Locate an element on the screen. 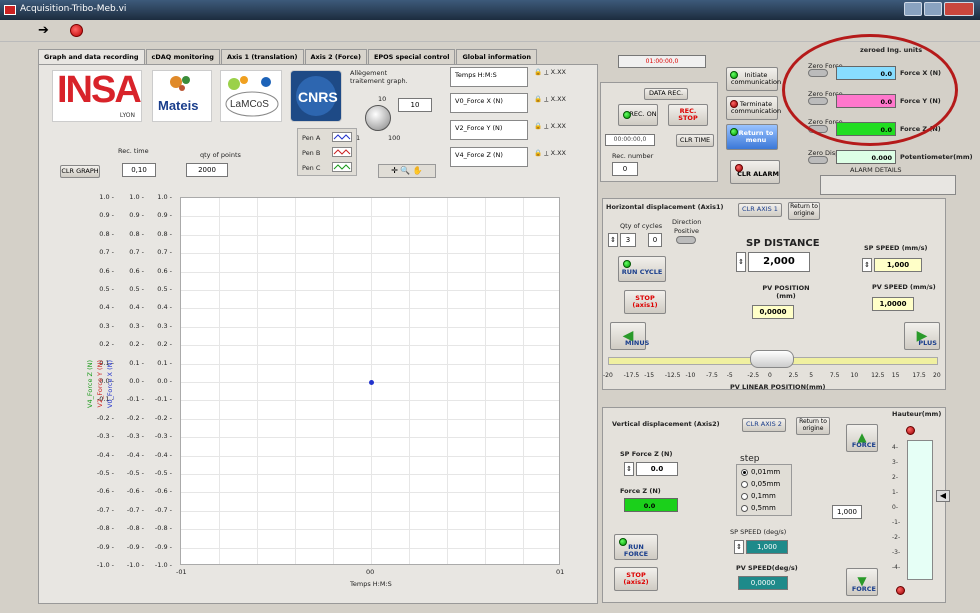 This screenshot has width=980, height=613. return-menu-button: Return to menu is located at coordinates (752, 137).